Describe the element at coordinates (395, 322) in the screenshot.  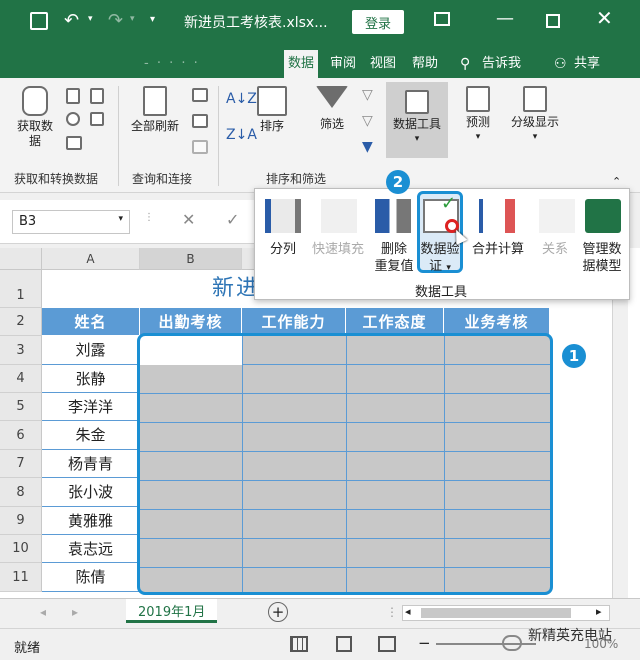
I see `header-attitude: 工作态度` at that location.